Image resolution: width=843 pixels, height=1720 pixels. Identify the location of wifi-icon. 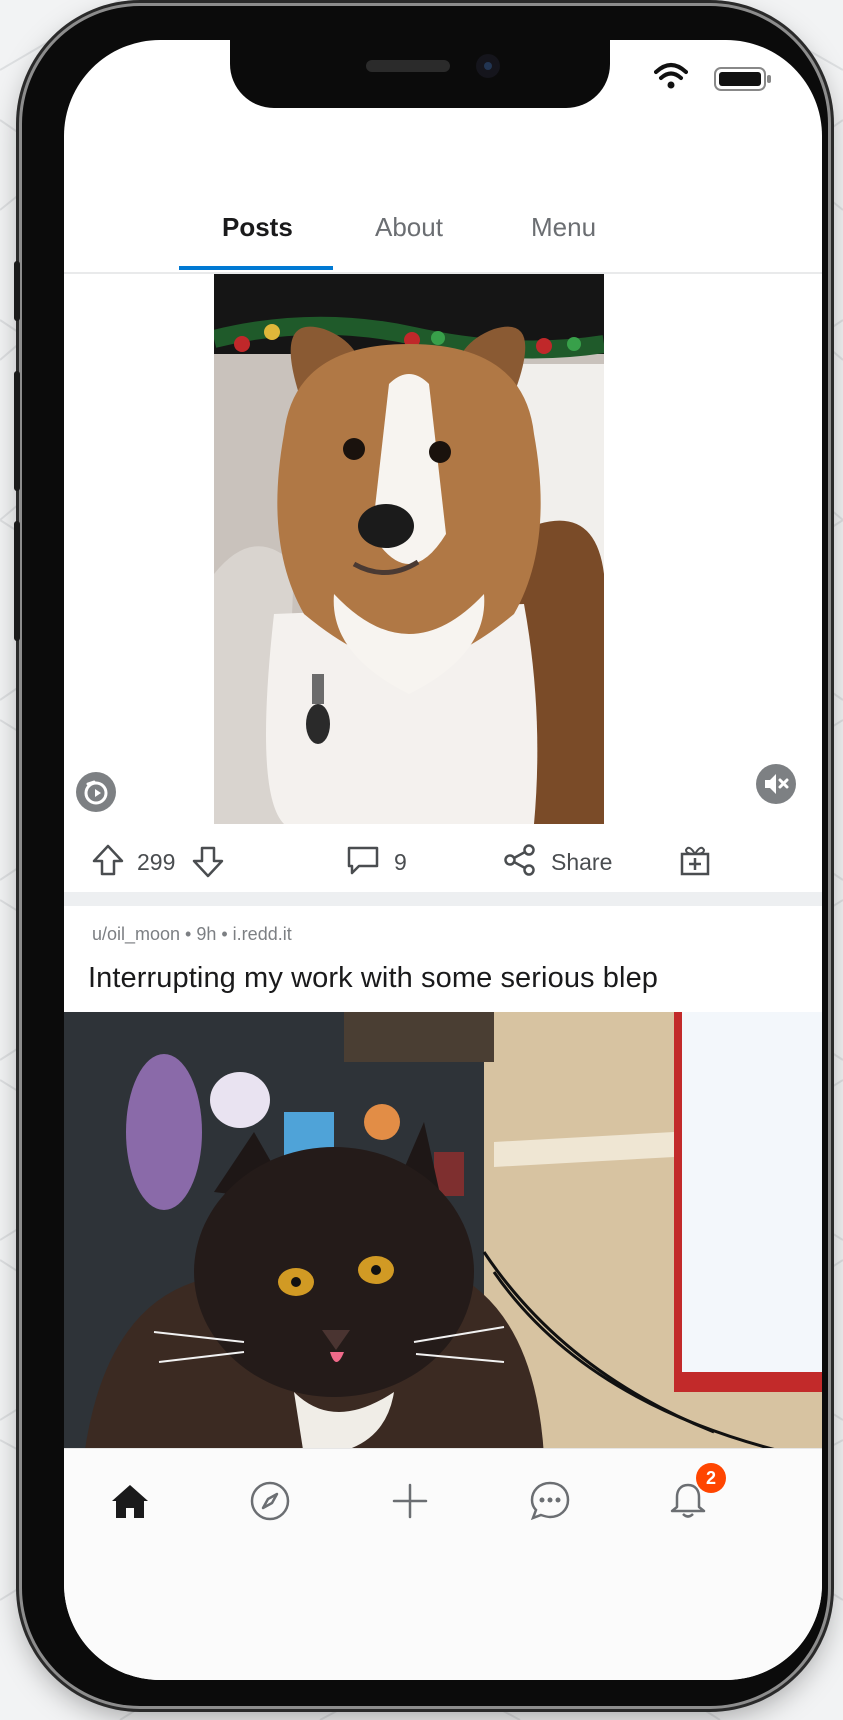
(671, 76).